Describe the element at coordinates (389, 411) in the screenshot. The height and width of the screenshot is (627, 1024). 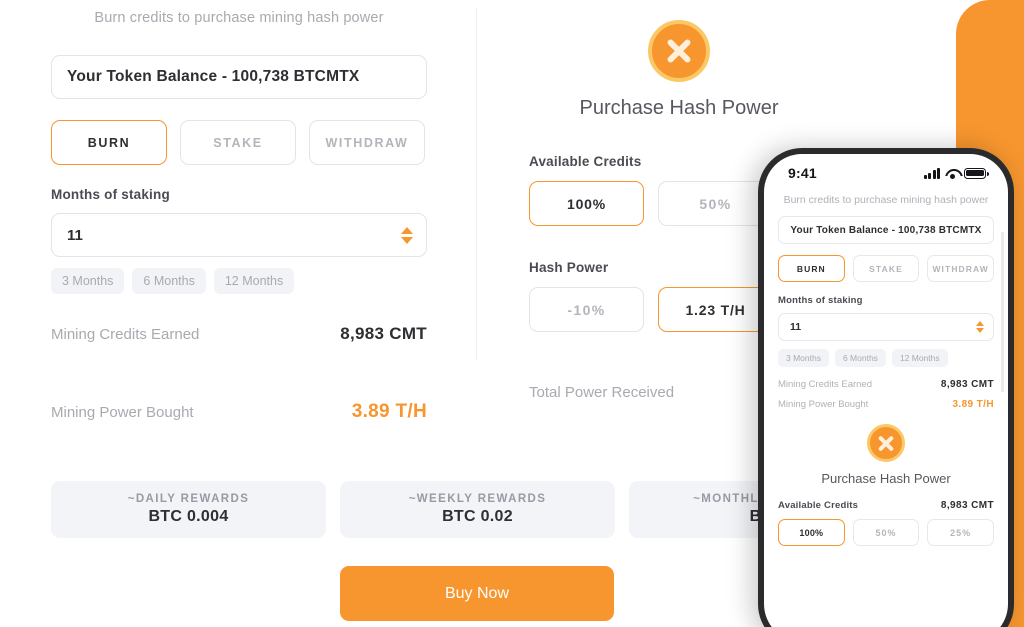
I see `mining-power-value: 3.89 T/H` at that location.